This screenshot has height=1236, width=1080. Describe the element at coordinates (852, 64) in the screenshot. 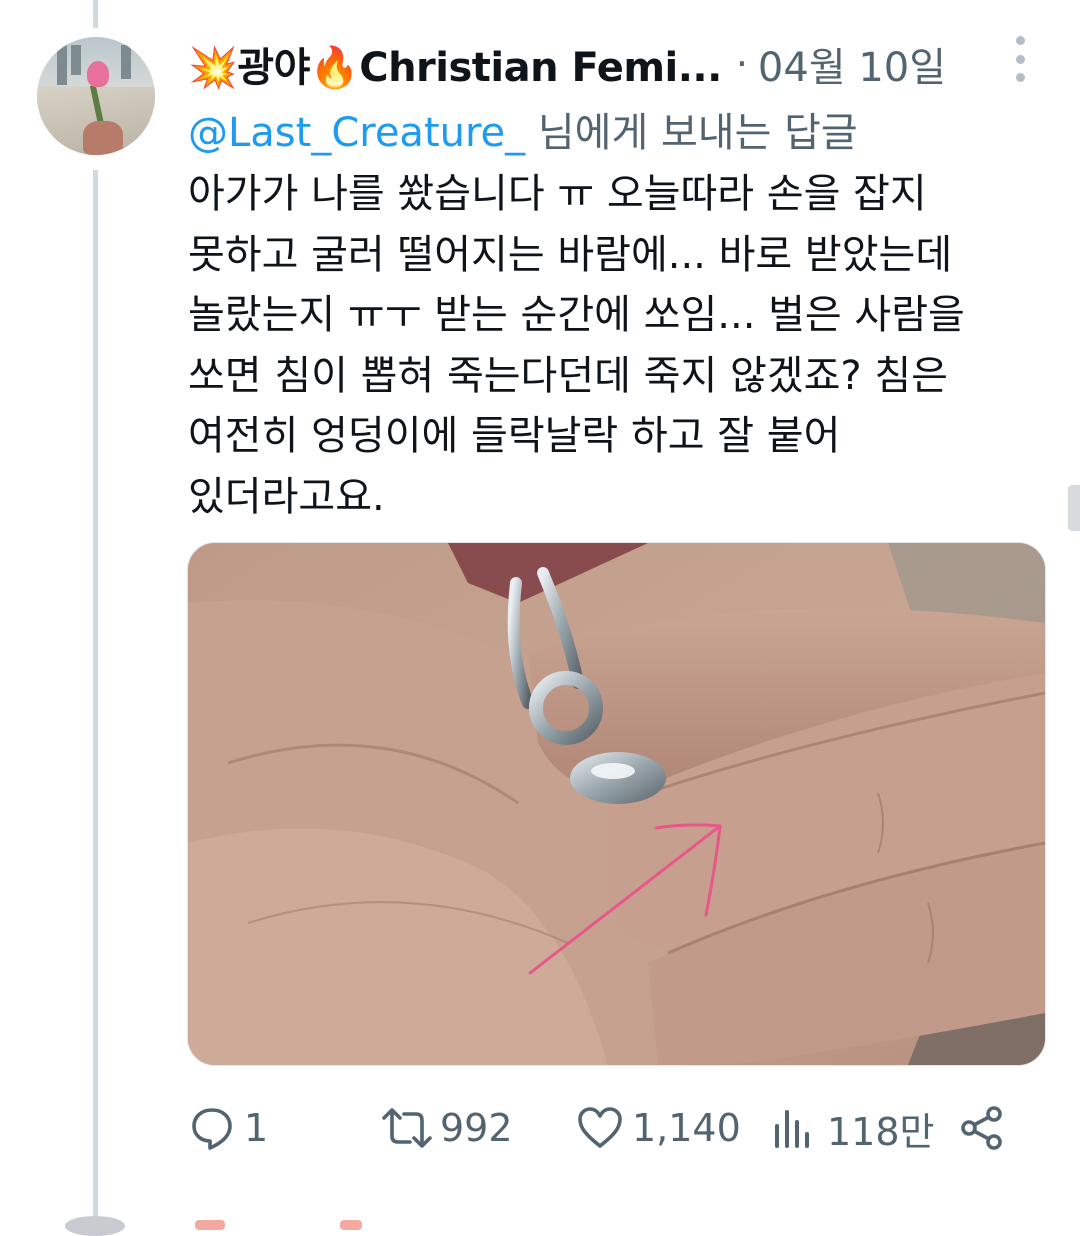

I see `tweet-date: 04월 10일` at that location.